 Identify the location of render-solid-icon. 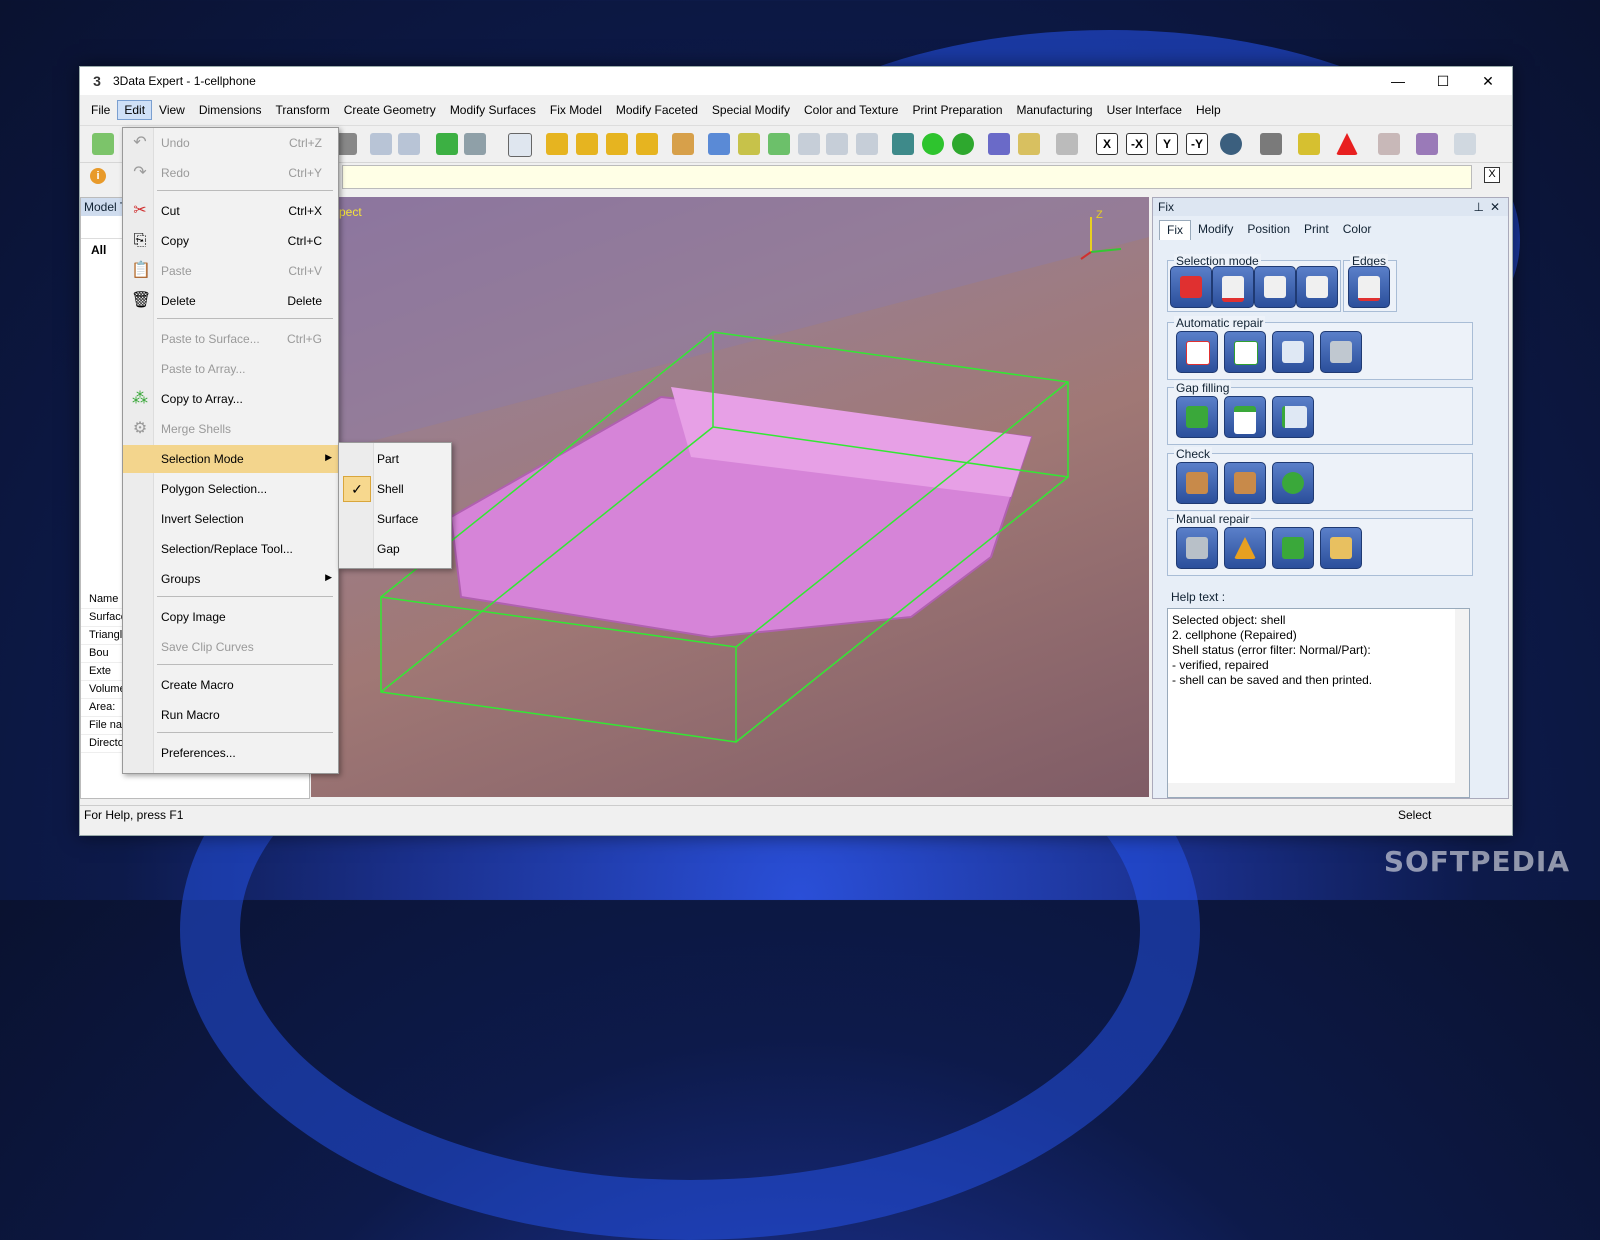
(933, 144).